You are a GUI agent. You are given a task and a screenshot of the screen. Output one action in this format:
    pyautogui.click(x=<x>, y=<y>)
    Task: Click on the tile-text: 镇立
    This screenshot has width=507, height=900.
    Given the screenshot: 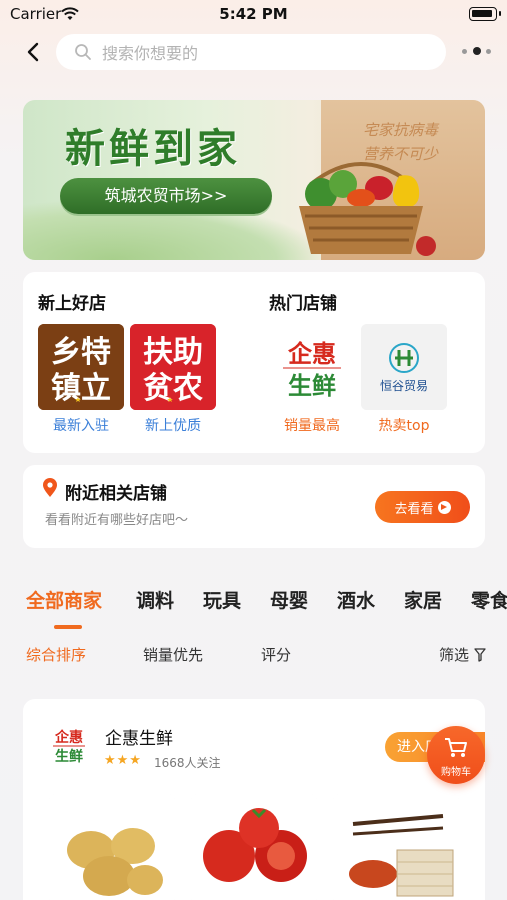 What is the action you would take?
    pyautogui.click(x=81, y=388)
    